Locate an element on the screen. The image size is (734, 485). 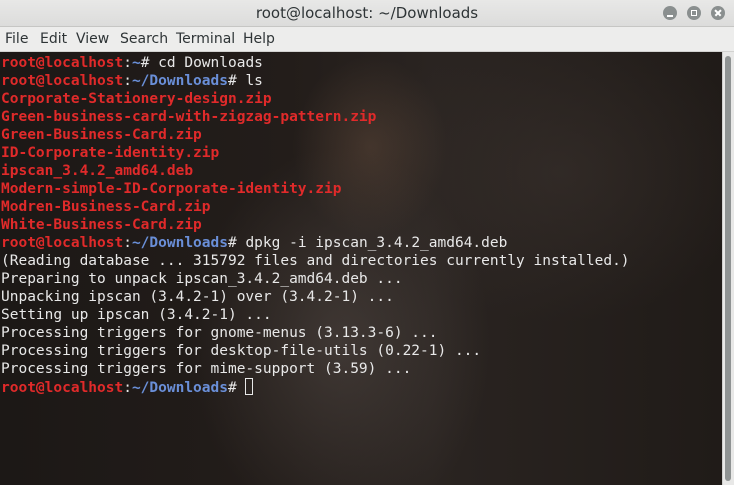
file-name: Green-Business-Card.zip is located at coordinates (101, 135).